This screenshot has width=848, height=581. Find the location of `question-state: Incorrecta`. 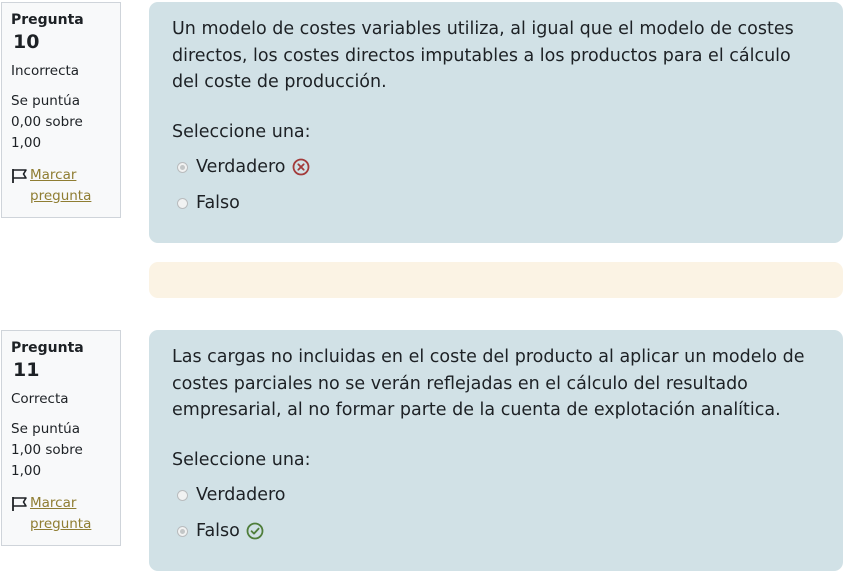

question-state: Incorrecta is located at coordinates (45, 71).